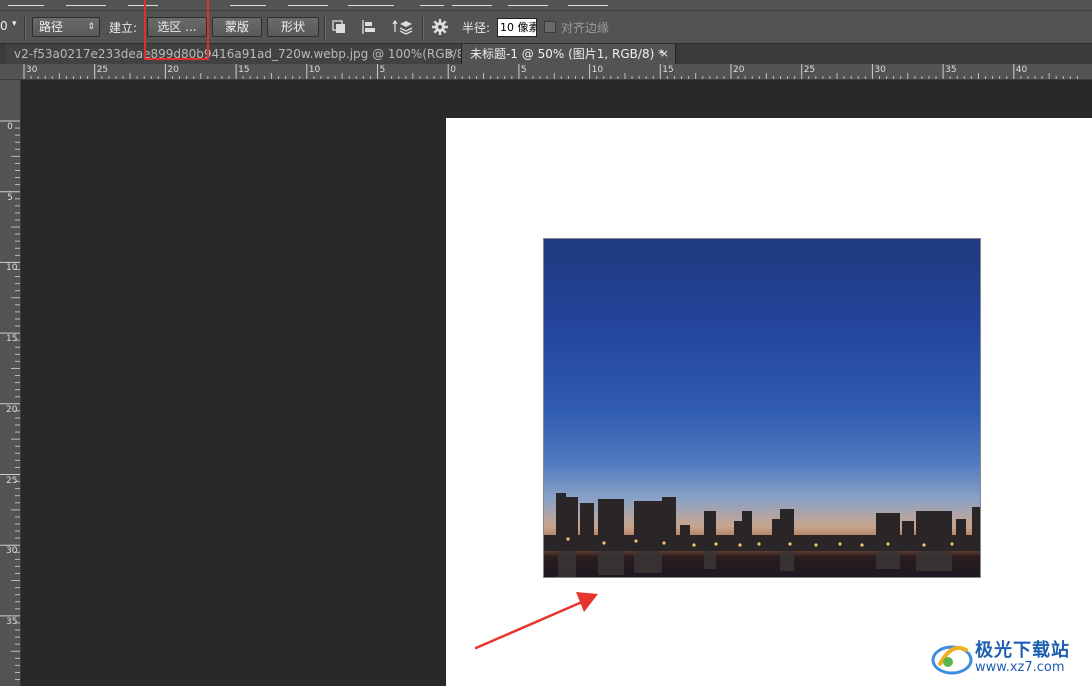 The width and height of the screenshot is (1092, 686). Describe the element at coordinates (1022, 650) in the screenshot. I see `watermark-title: 极光下载站` at that location.